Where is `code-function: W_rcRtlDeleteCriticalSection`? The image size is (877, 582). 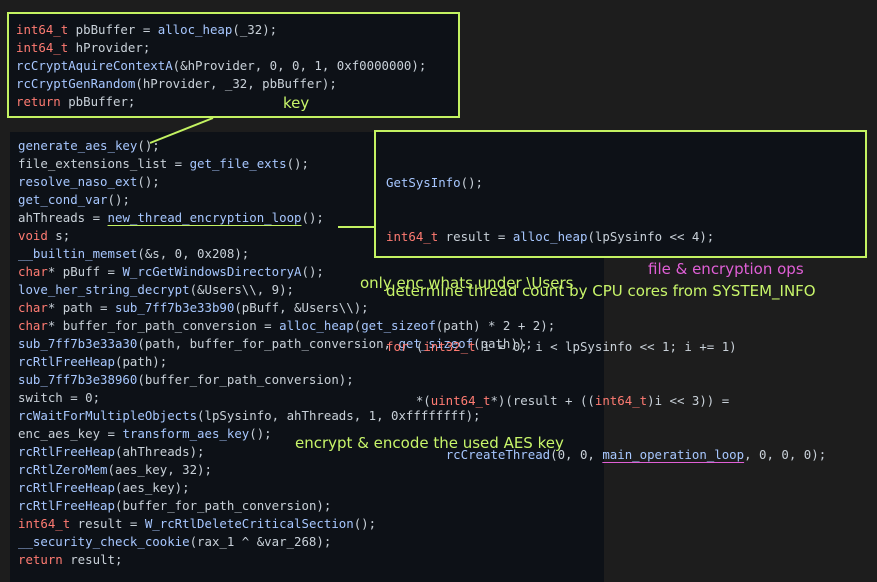
code-function: W_rcRtlDeleteCriticalSection is located at coordinates (249, 523).